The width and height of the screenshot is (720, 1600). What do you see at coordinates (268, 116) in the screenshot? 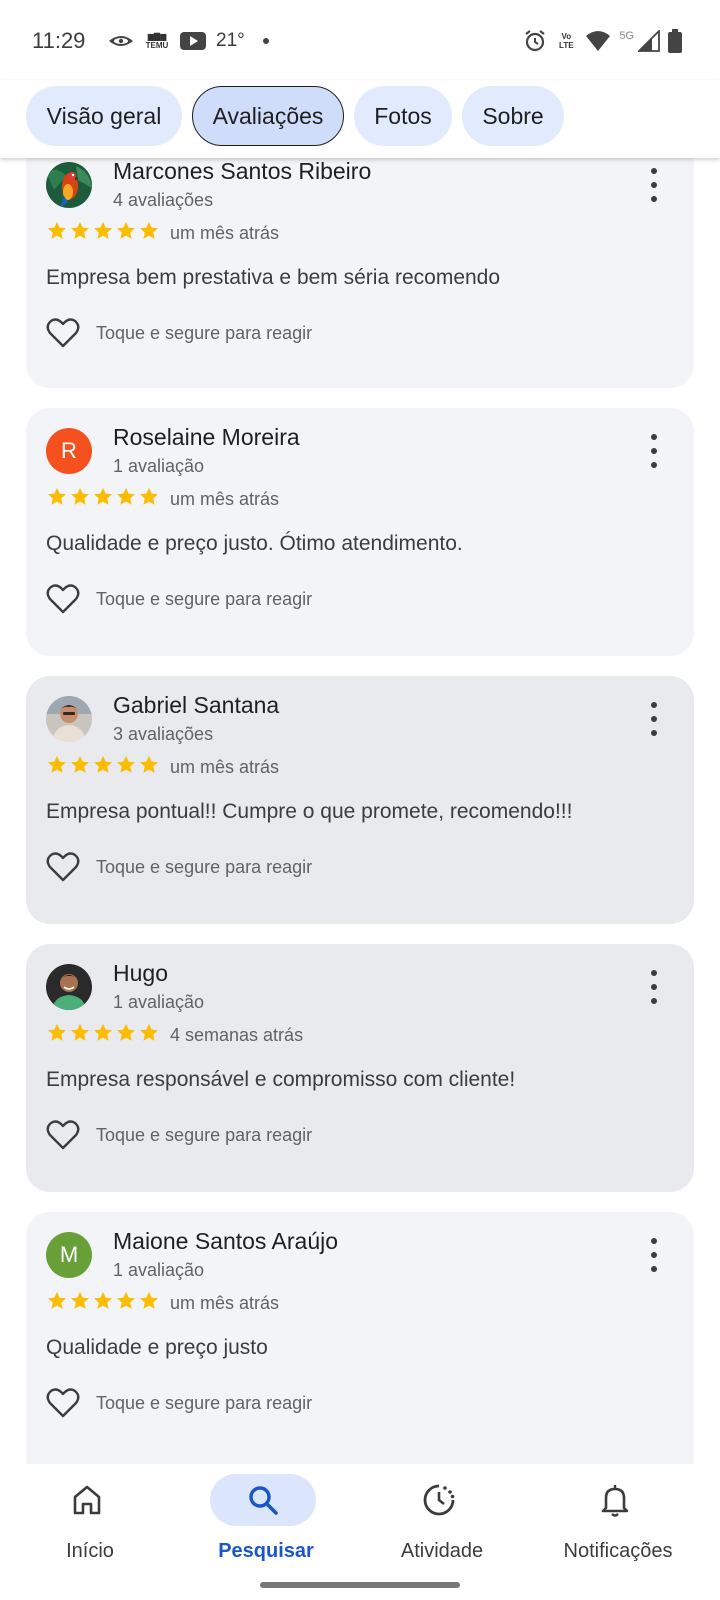
I see `tab-reviews: Avaliações` at bounding box center [268, 116].